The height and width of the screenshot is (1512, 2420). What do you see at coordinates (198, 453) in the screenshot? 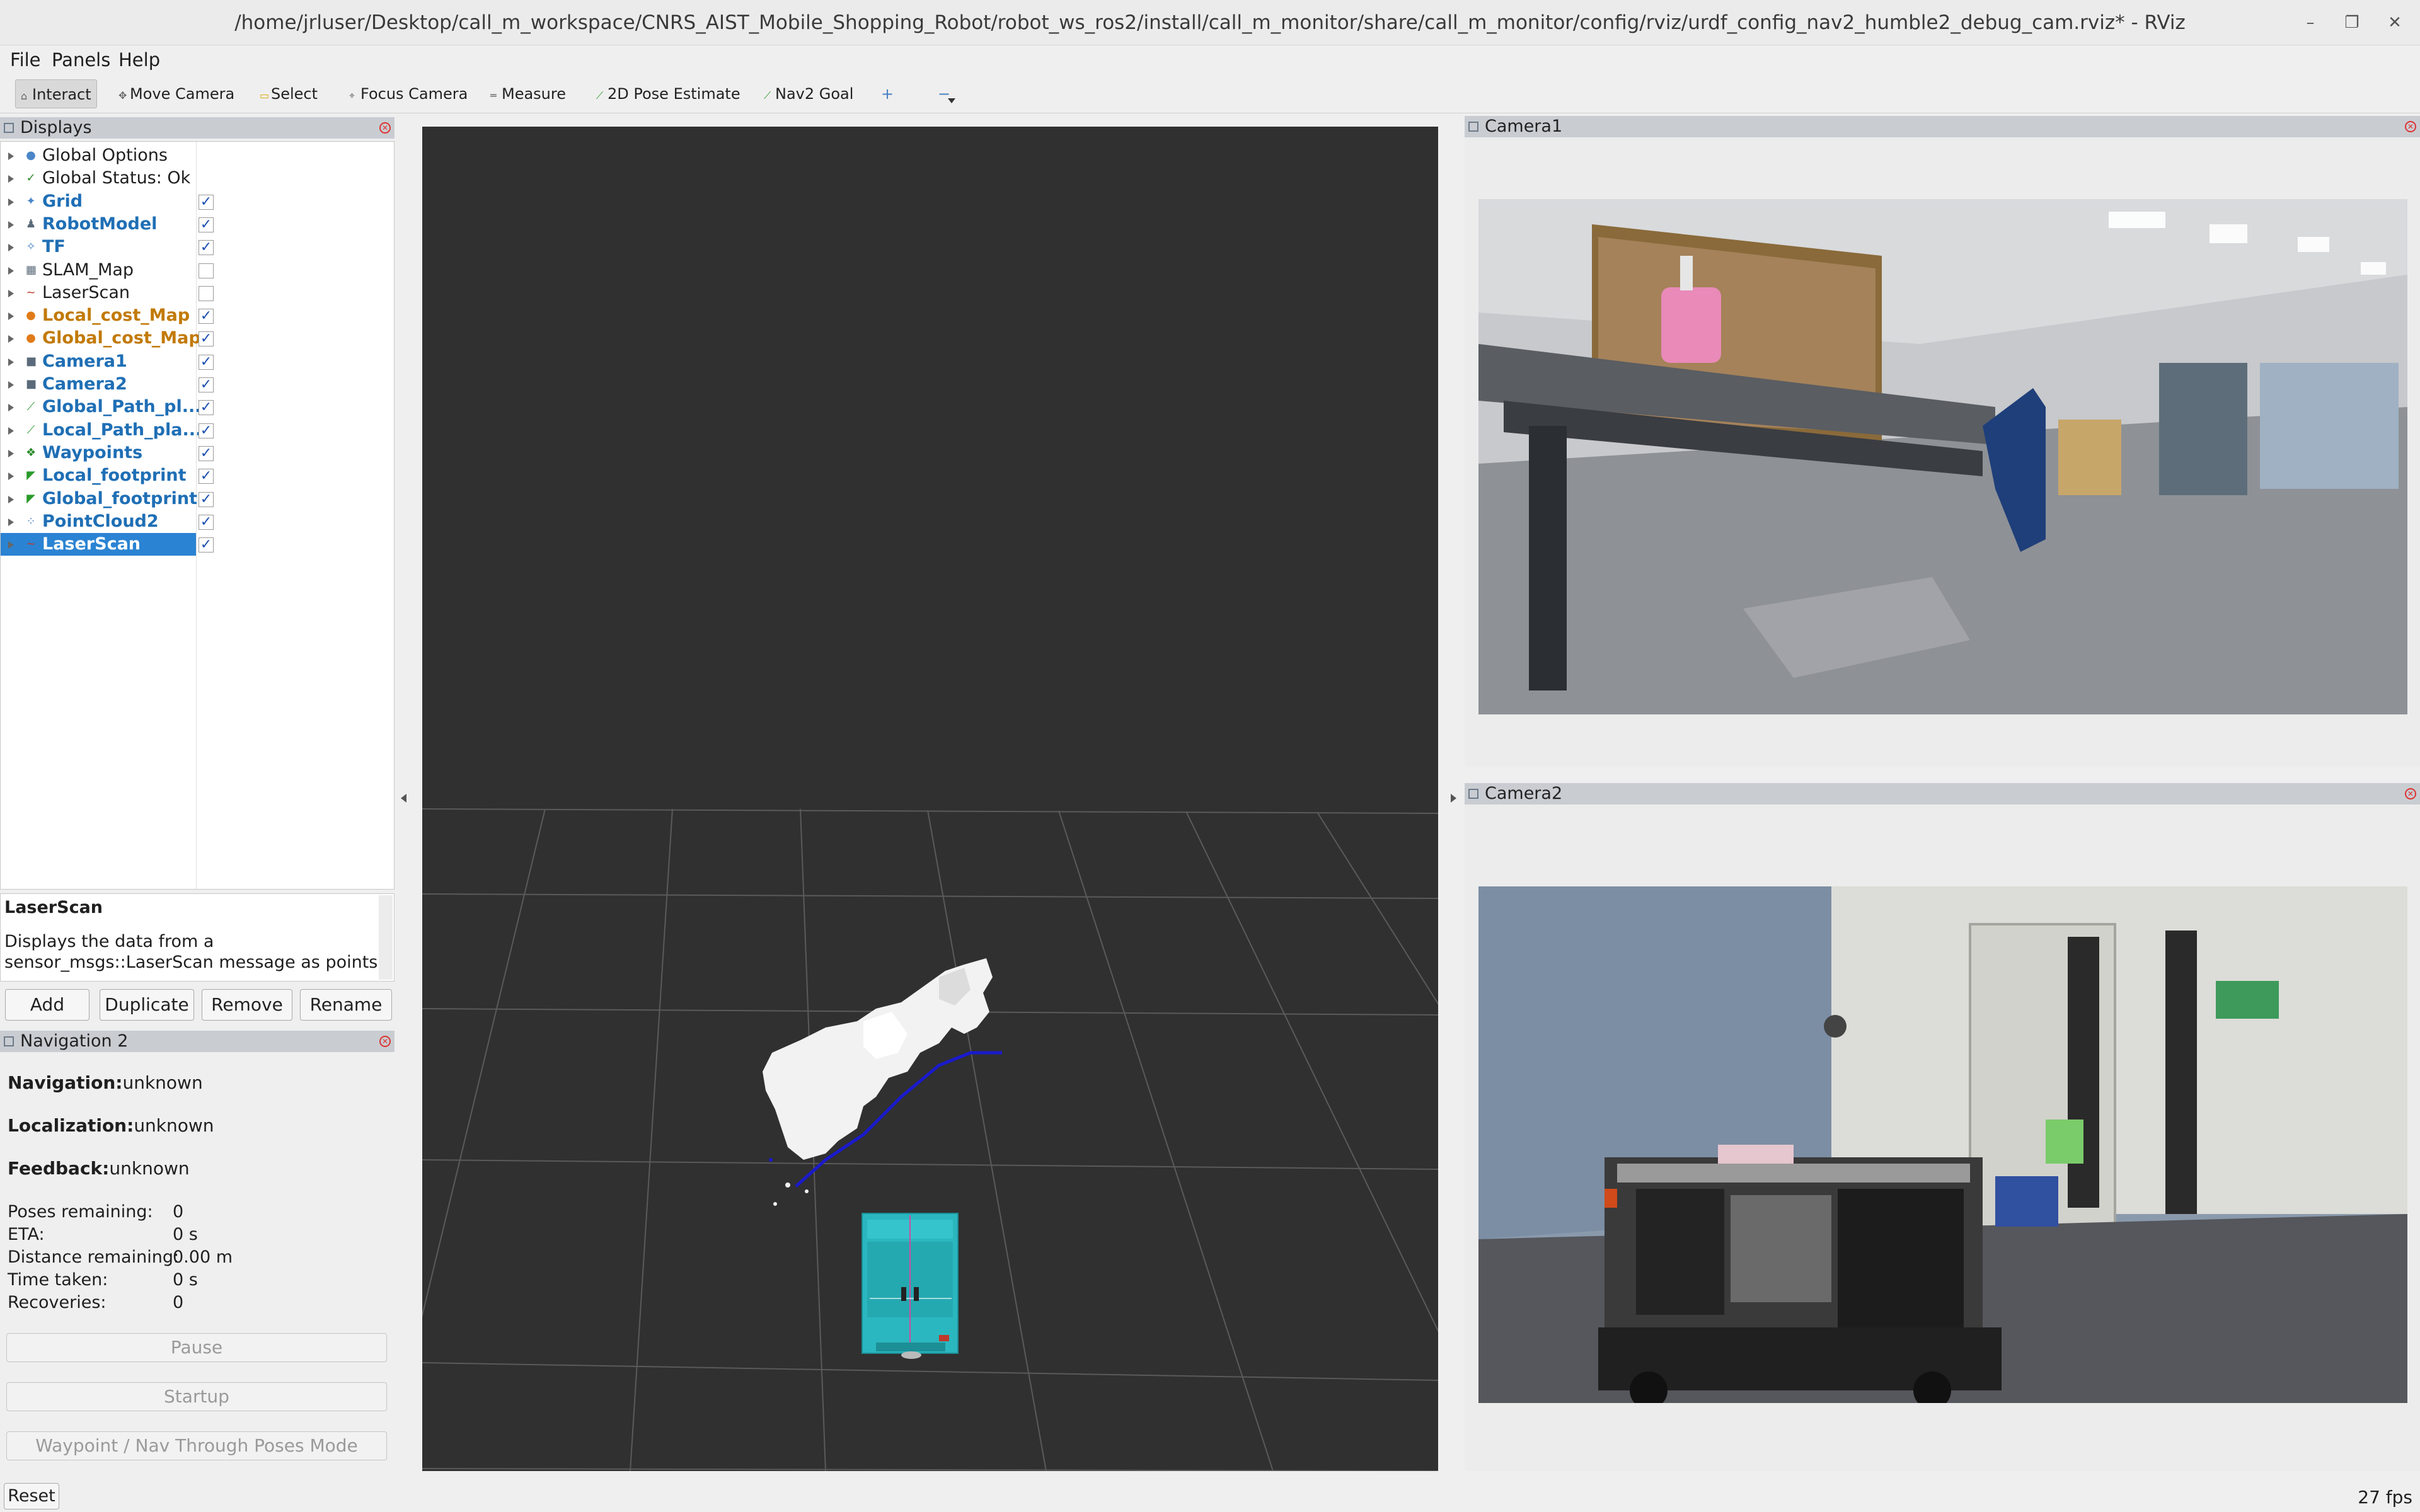
I see `display-item: ❖ Waypoints ✓` at bounding box center [198, 453].